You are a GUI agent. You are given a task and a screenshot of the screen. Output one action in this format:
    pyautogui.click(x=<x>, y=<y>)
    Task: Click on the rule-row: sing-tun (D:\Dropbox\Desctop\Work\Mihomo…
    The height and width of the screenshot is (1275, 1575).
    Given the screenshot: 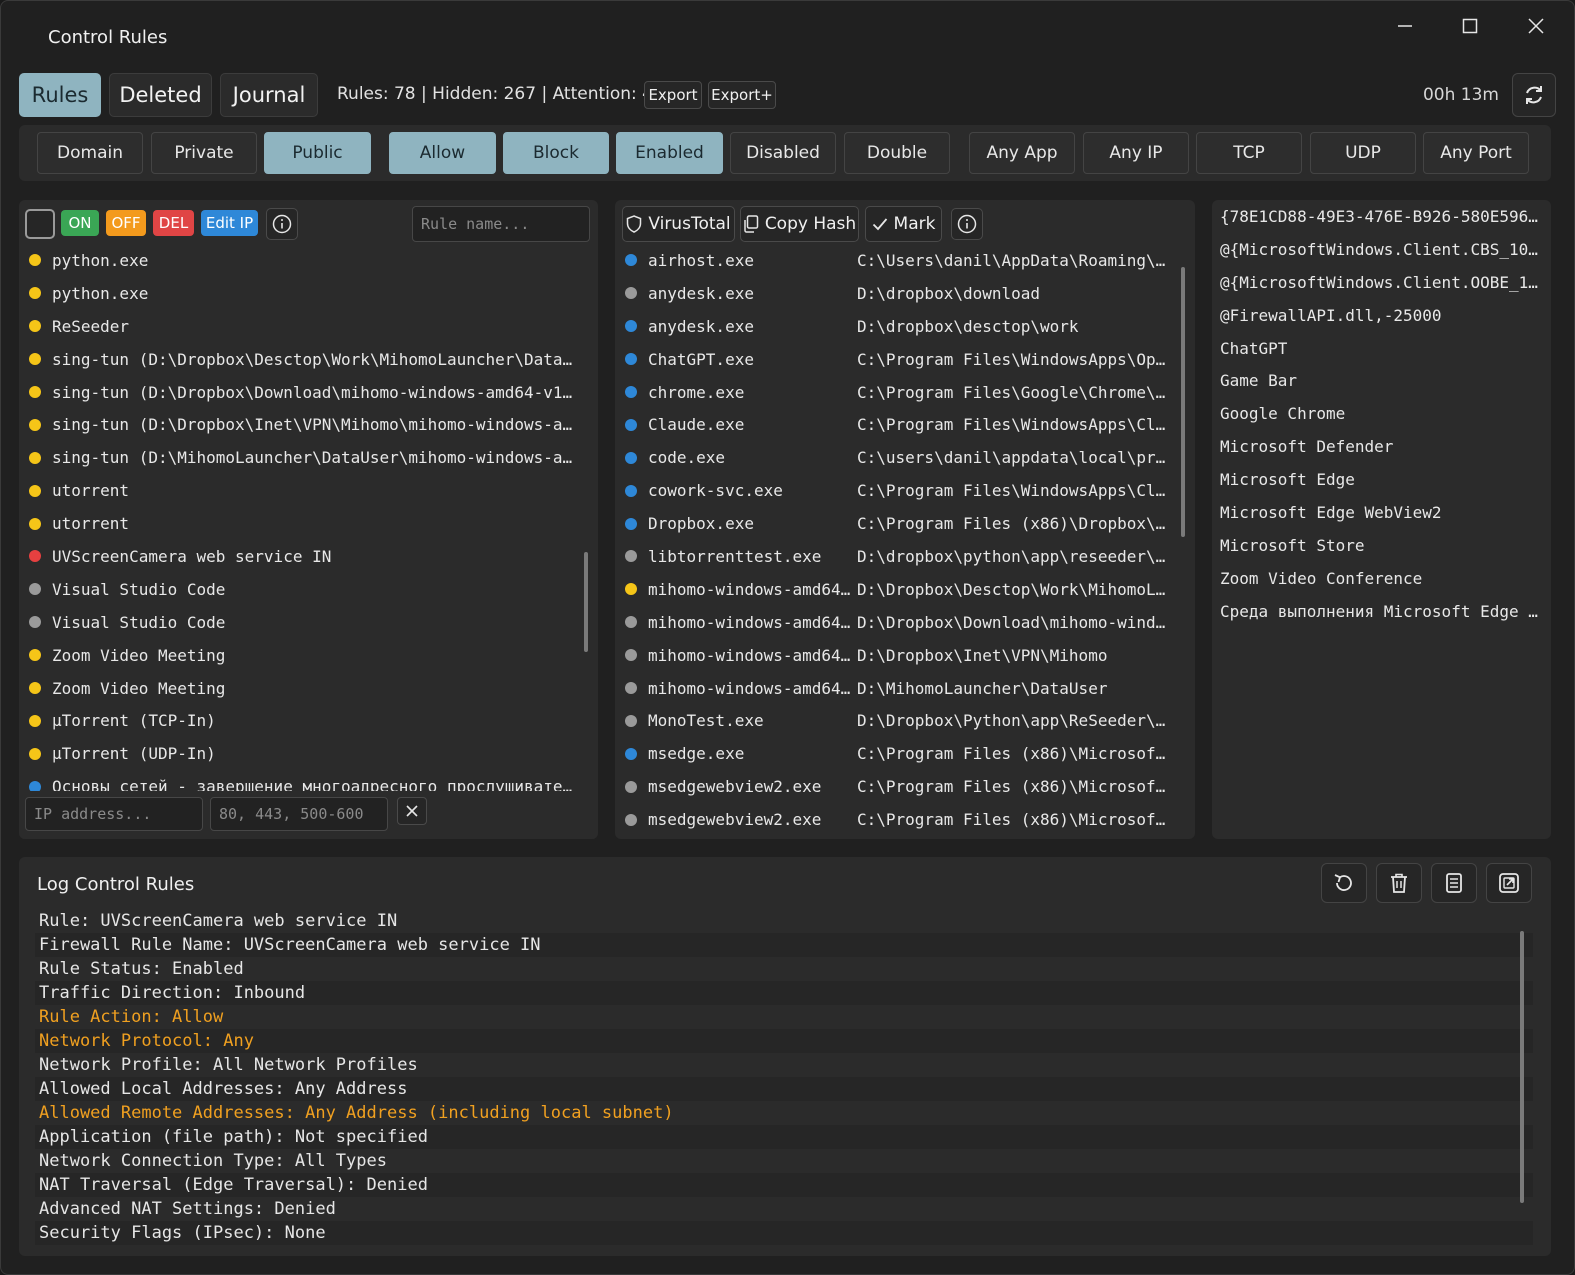 What is the action you would take?
    pyautogui.click(x=308, y=359)
    